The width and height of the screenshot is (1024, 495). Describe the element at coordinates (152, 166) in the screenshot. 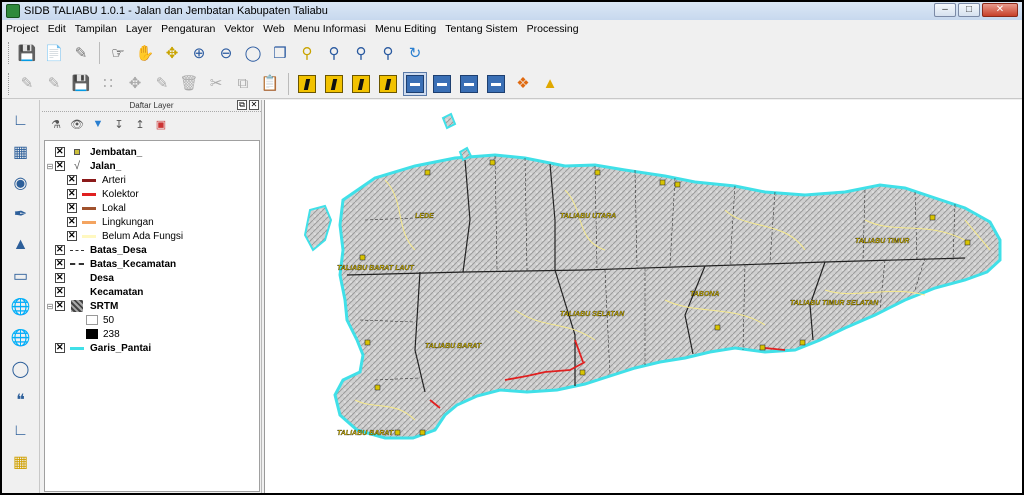

I see `layer-row-jalan: ⊟ √ Jalan_` at that location.